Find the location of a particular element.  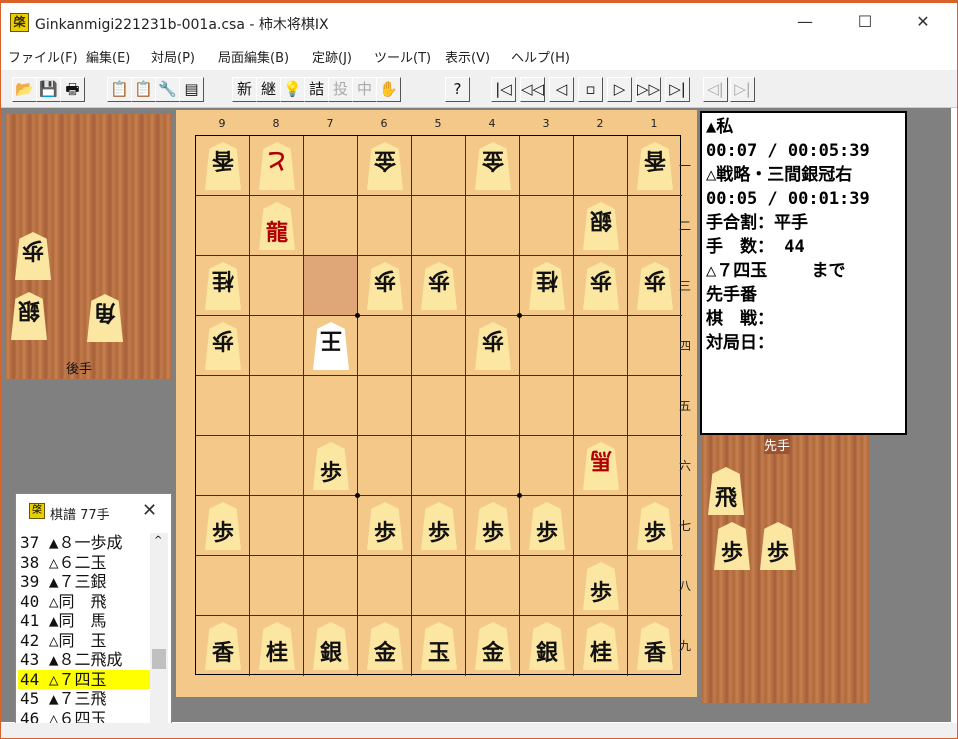

kifu-scroll-thumb is located at coordinates (159, 659).